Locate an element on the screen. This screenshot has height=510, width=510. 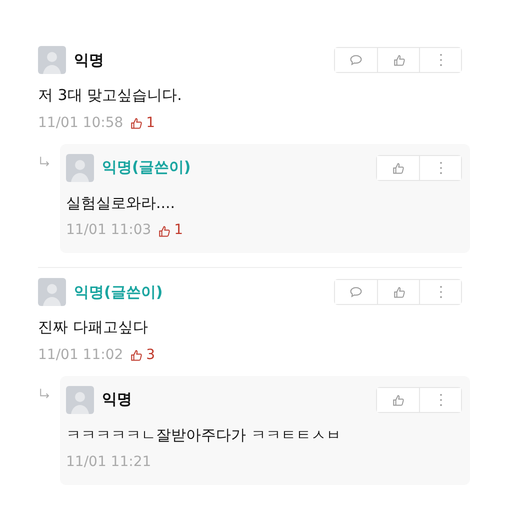
timestamp: 11/01 11:02 is located at coordinates (81, 355).